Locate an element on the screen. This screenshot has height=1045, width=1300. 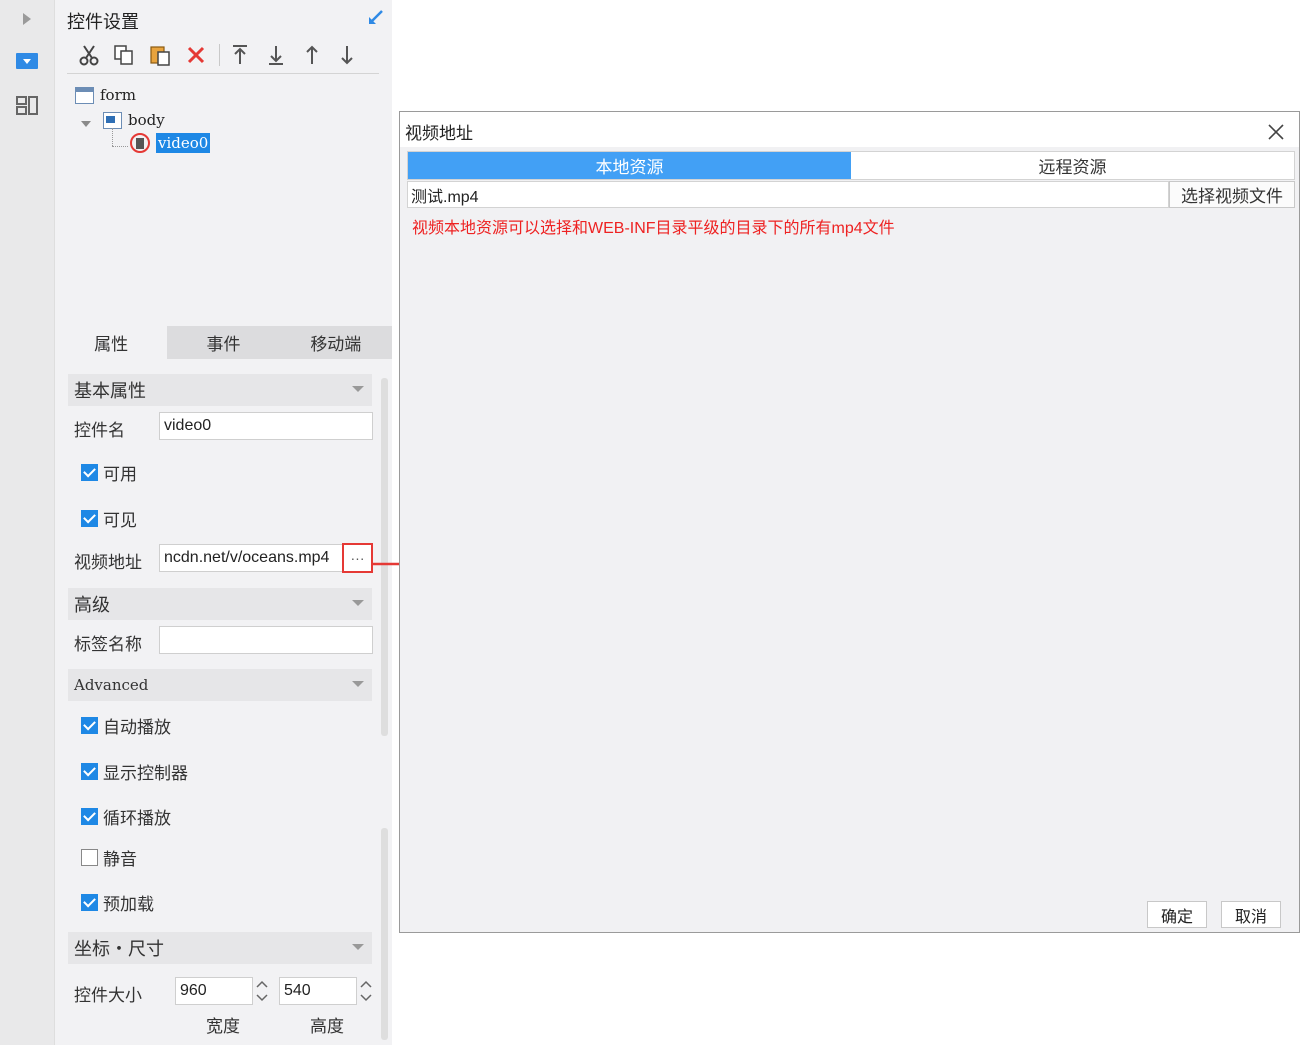
size-label: 控件大小 is located at coordinates (108, 995).